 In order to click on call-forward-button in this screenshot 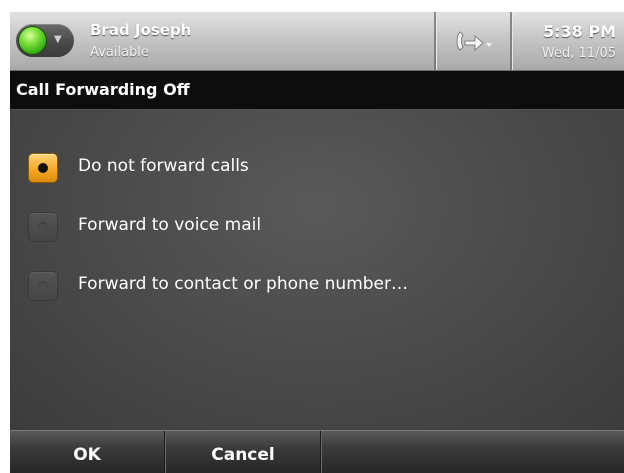, I will do `click(473, 41)`.